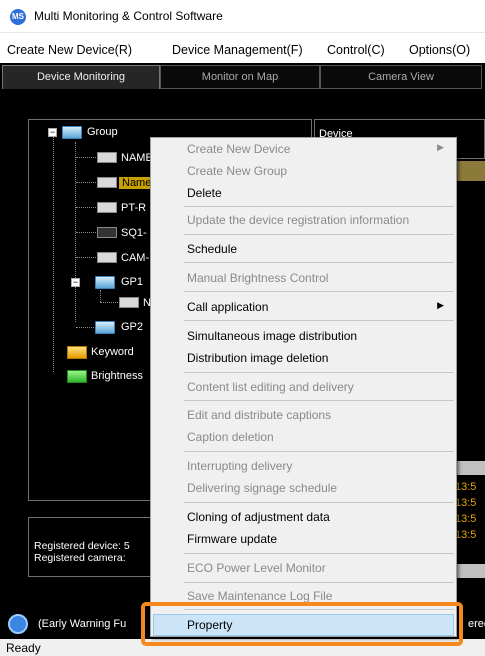 Image resolution: width=485 pixels, height=656 pixels. Describe the element at coordinates (242, 16) in the screenshot. I see `title-bar: MS Multi Monitoring & Control Software` at that location.